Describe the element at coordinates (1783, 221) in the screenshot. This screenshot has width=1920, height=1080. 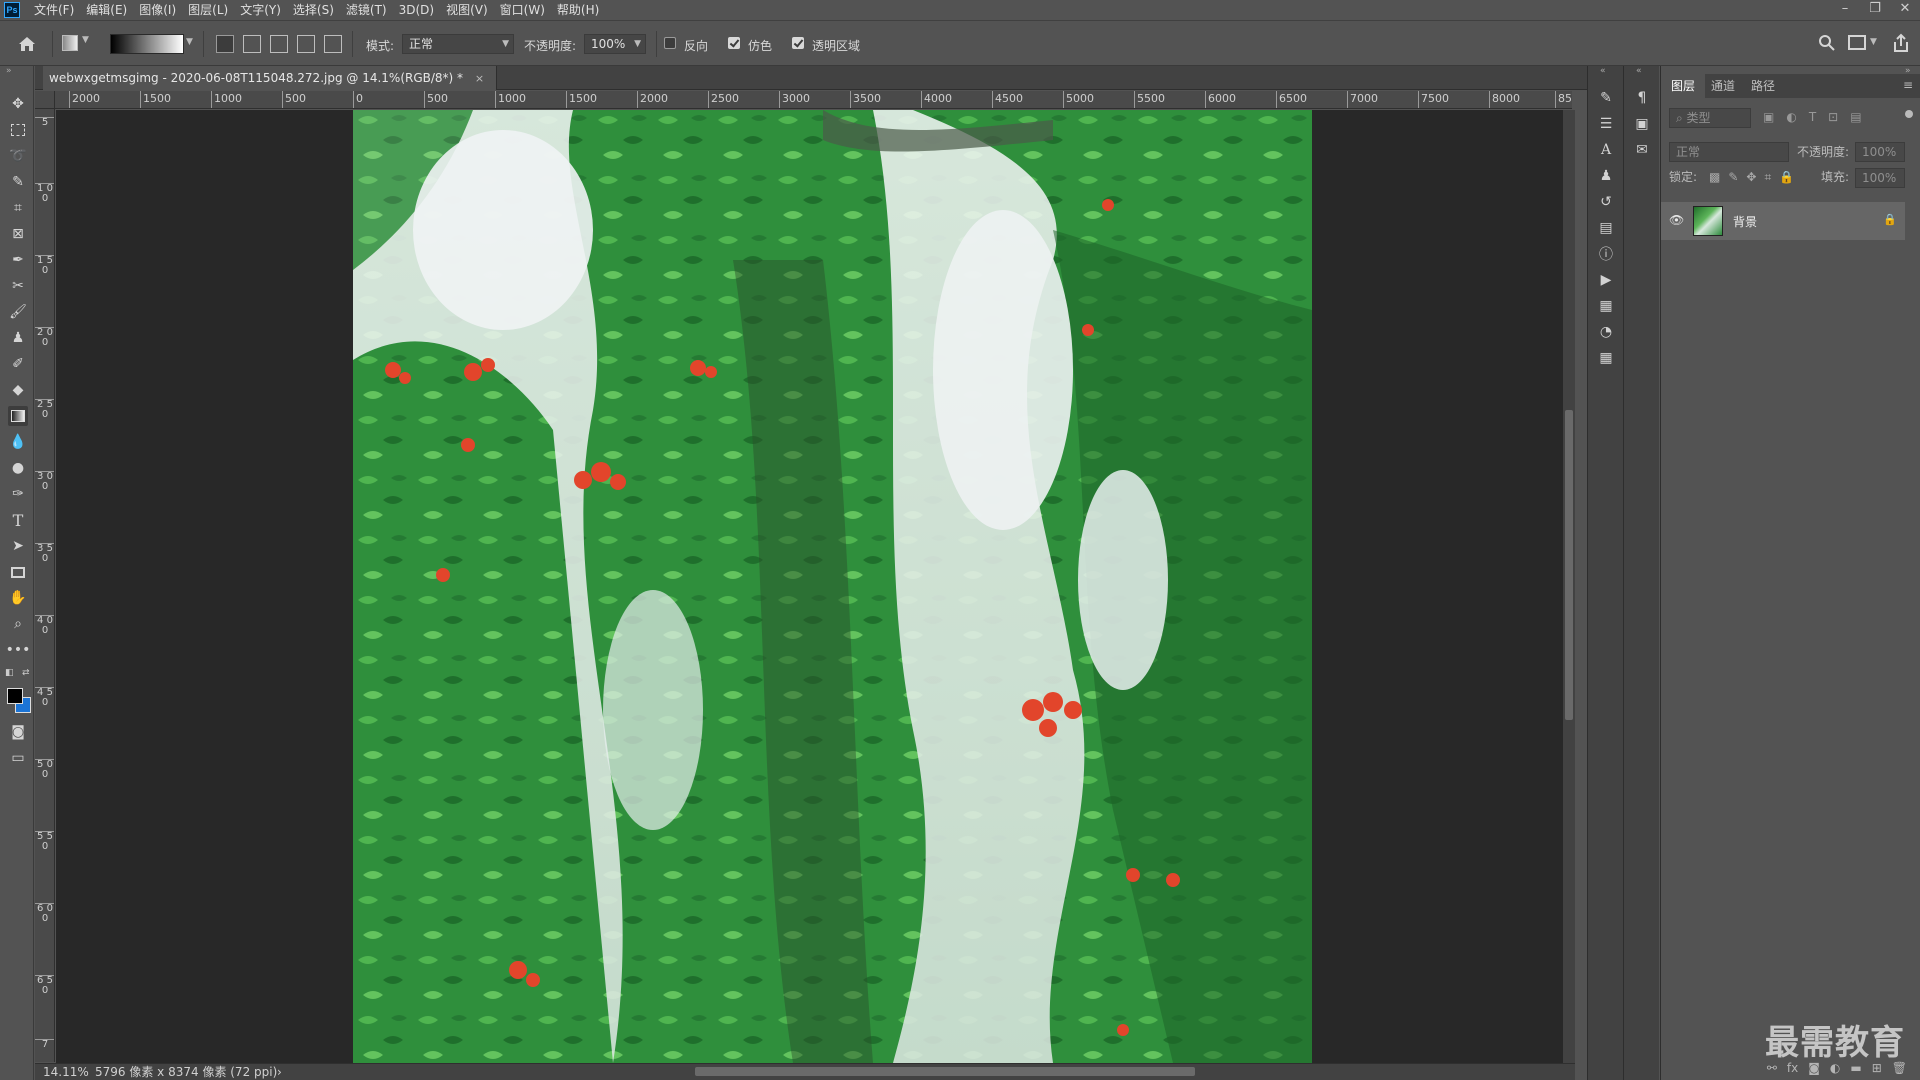
I see `layer-row: 👁 背景 🔒` at that location.